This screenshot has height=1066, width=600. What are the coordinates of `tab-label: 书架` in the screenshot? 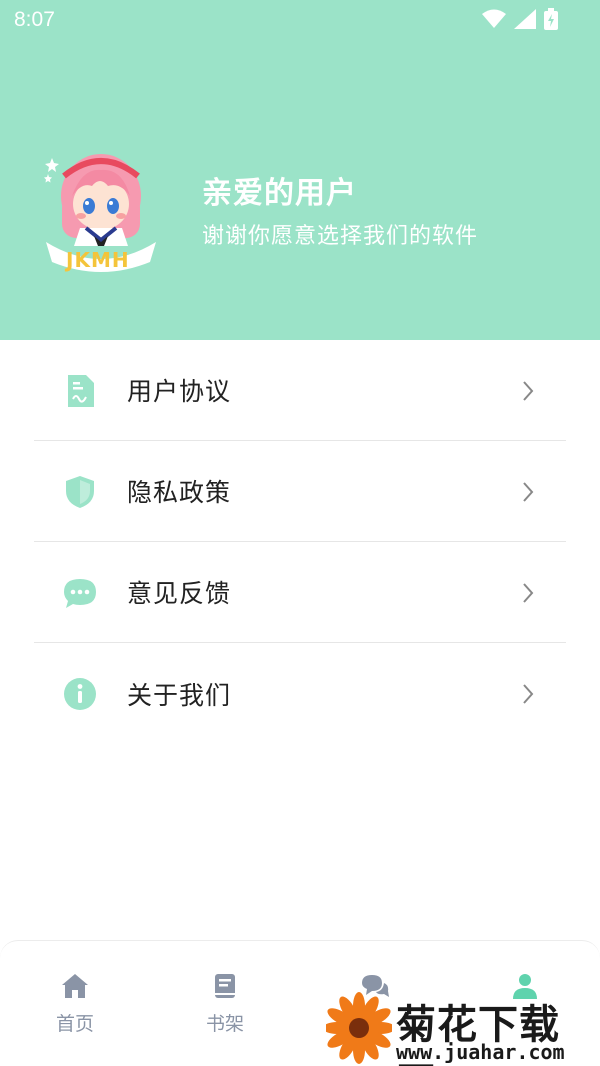 It's located at (224, 1024).